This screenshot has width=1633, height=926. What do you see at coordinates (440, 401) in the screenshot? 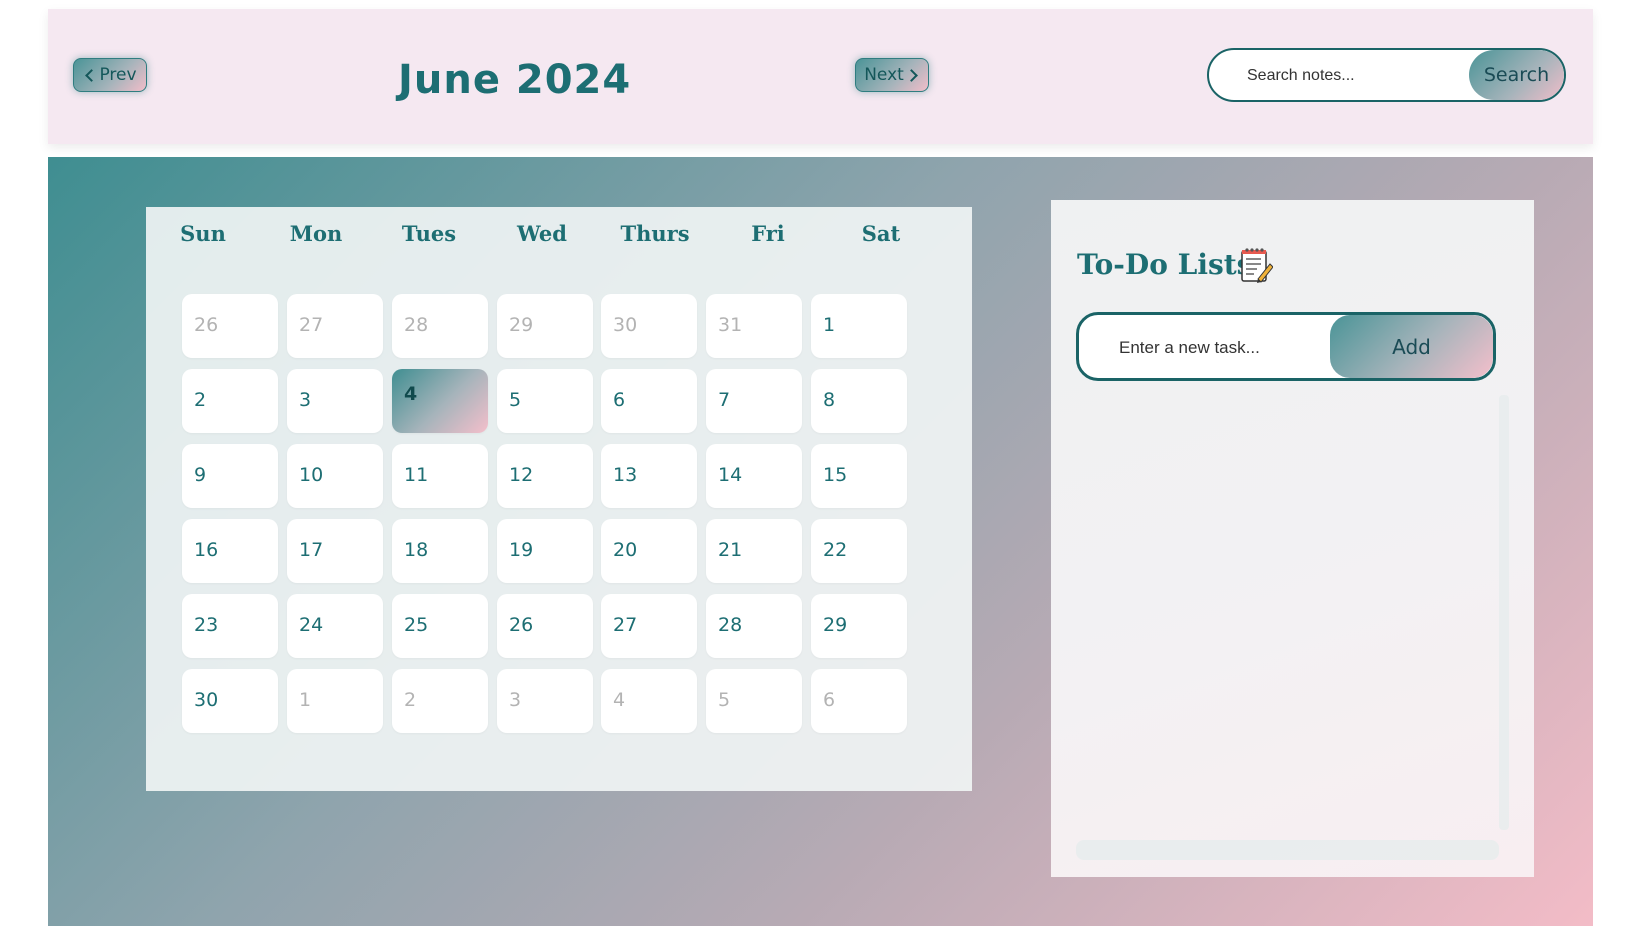
I see `day-cell-today: 4` at bounding box center [440, 401].